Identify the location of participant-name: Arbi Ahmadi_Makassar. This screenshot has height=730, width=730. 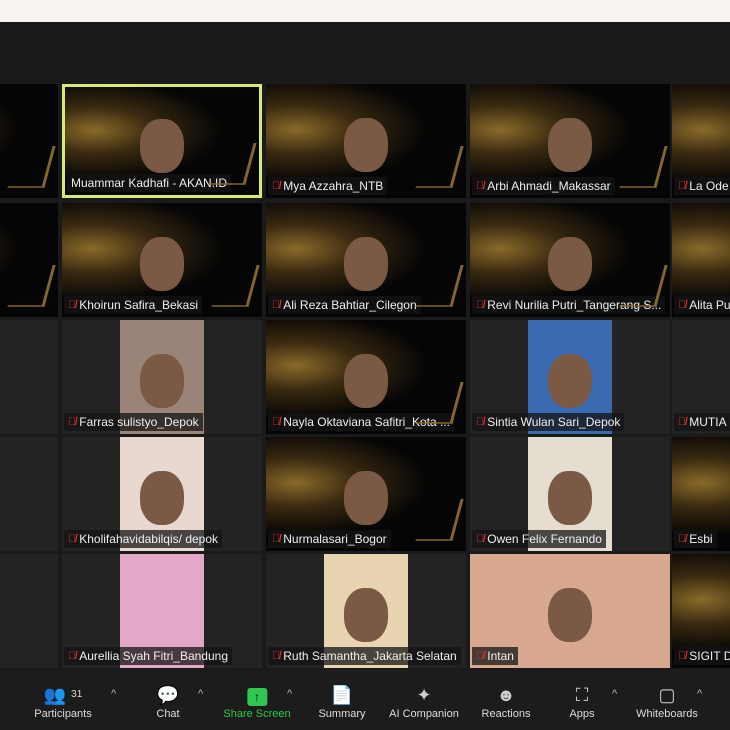
(549, 186).